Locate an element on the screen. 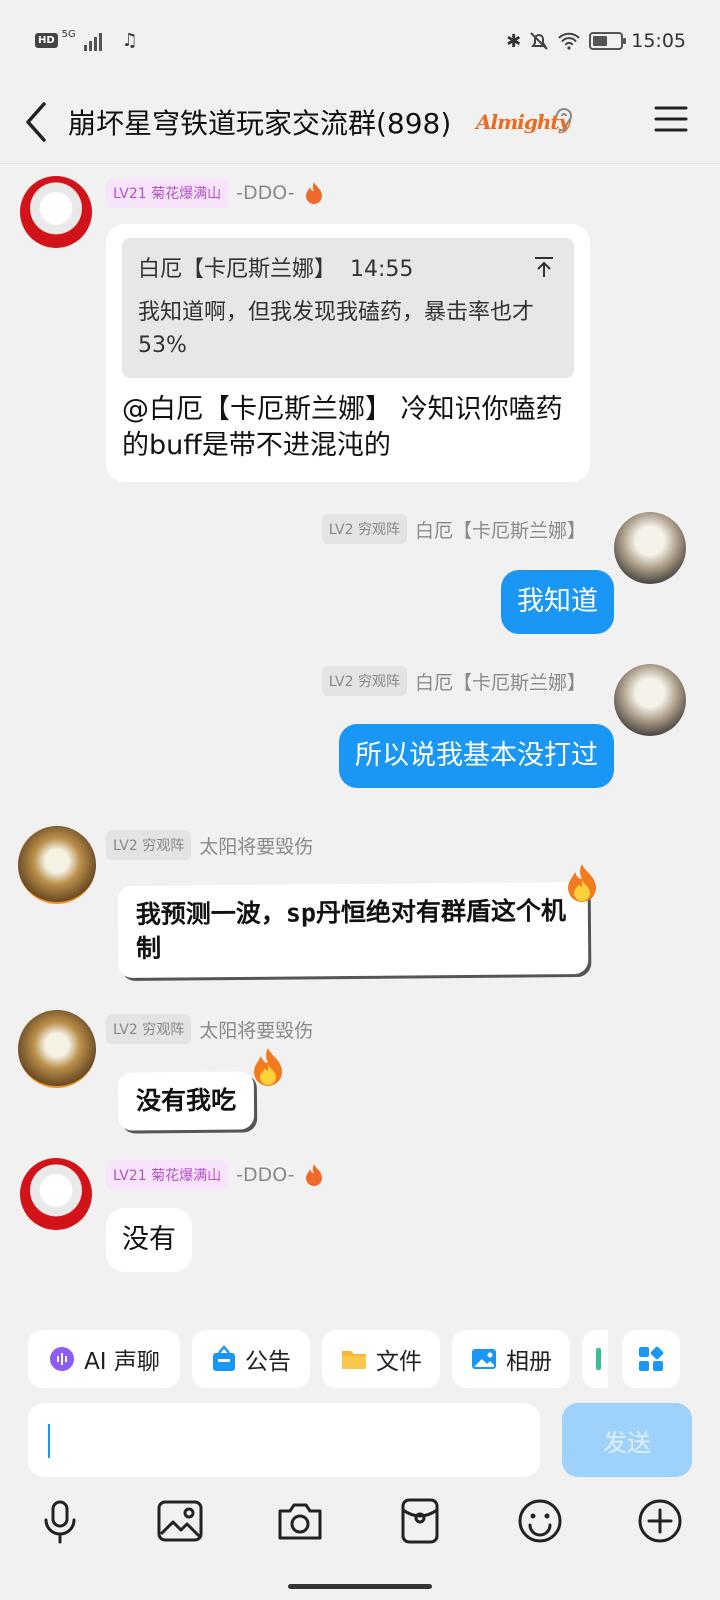  chat-header: 崩坏星穹铁道玩家交流群(898) Almighty is located at coordinates (360, 122).